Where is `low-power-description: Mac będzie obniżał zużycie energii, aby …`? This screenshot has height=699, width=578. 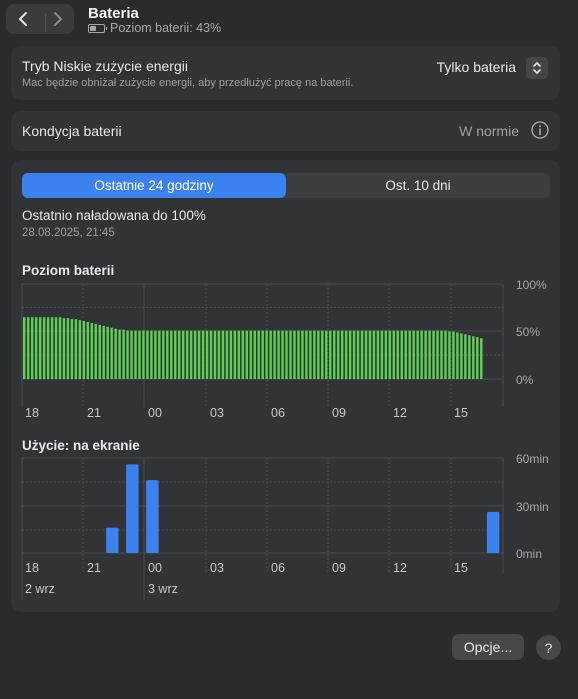
low-power-description: Mac będzie obniżał zużycie energii, aby … is located at coordinates (188, 83).